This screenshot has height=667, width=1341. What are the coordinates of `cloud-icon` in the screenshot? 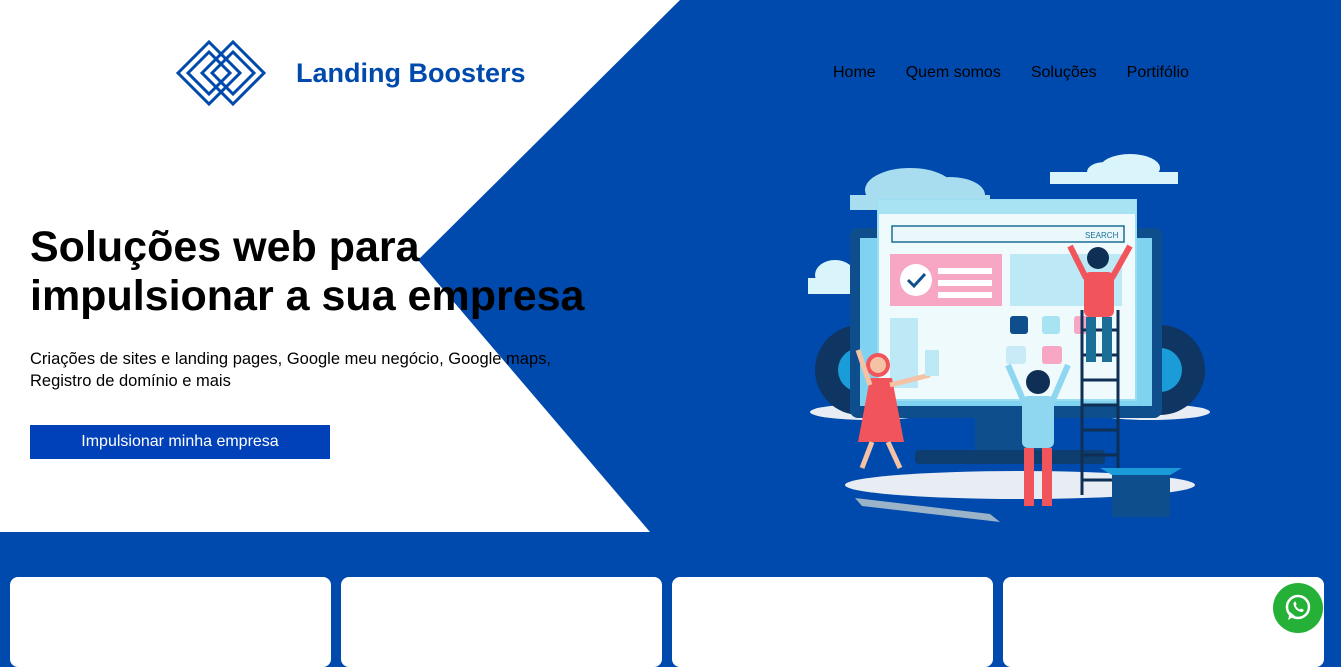 It's located at (1114, 169).